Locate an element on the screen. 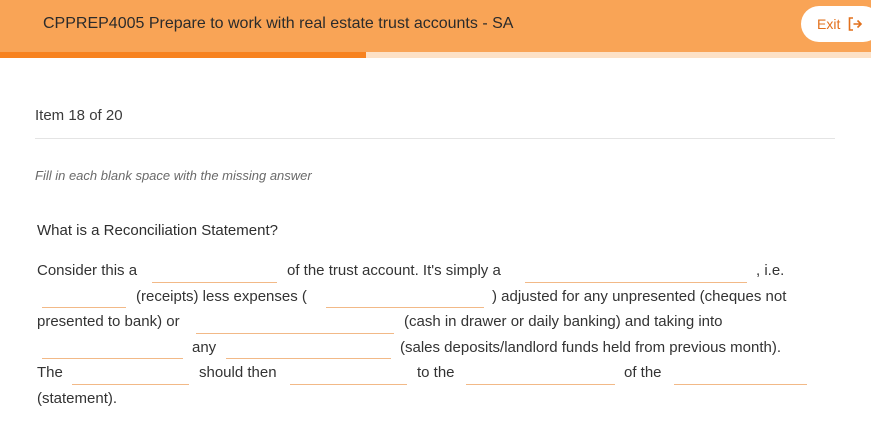 The height and width of the screenshot is (424, 871). passage-text: should then is located at coordinates (238, 372).